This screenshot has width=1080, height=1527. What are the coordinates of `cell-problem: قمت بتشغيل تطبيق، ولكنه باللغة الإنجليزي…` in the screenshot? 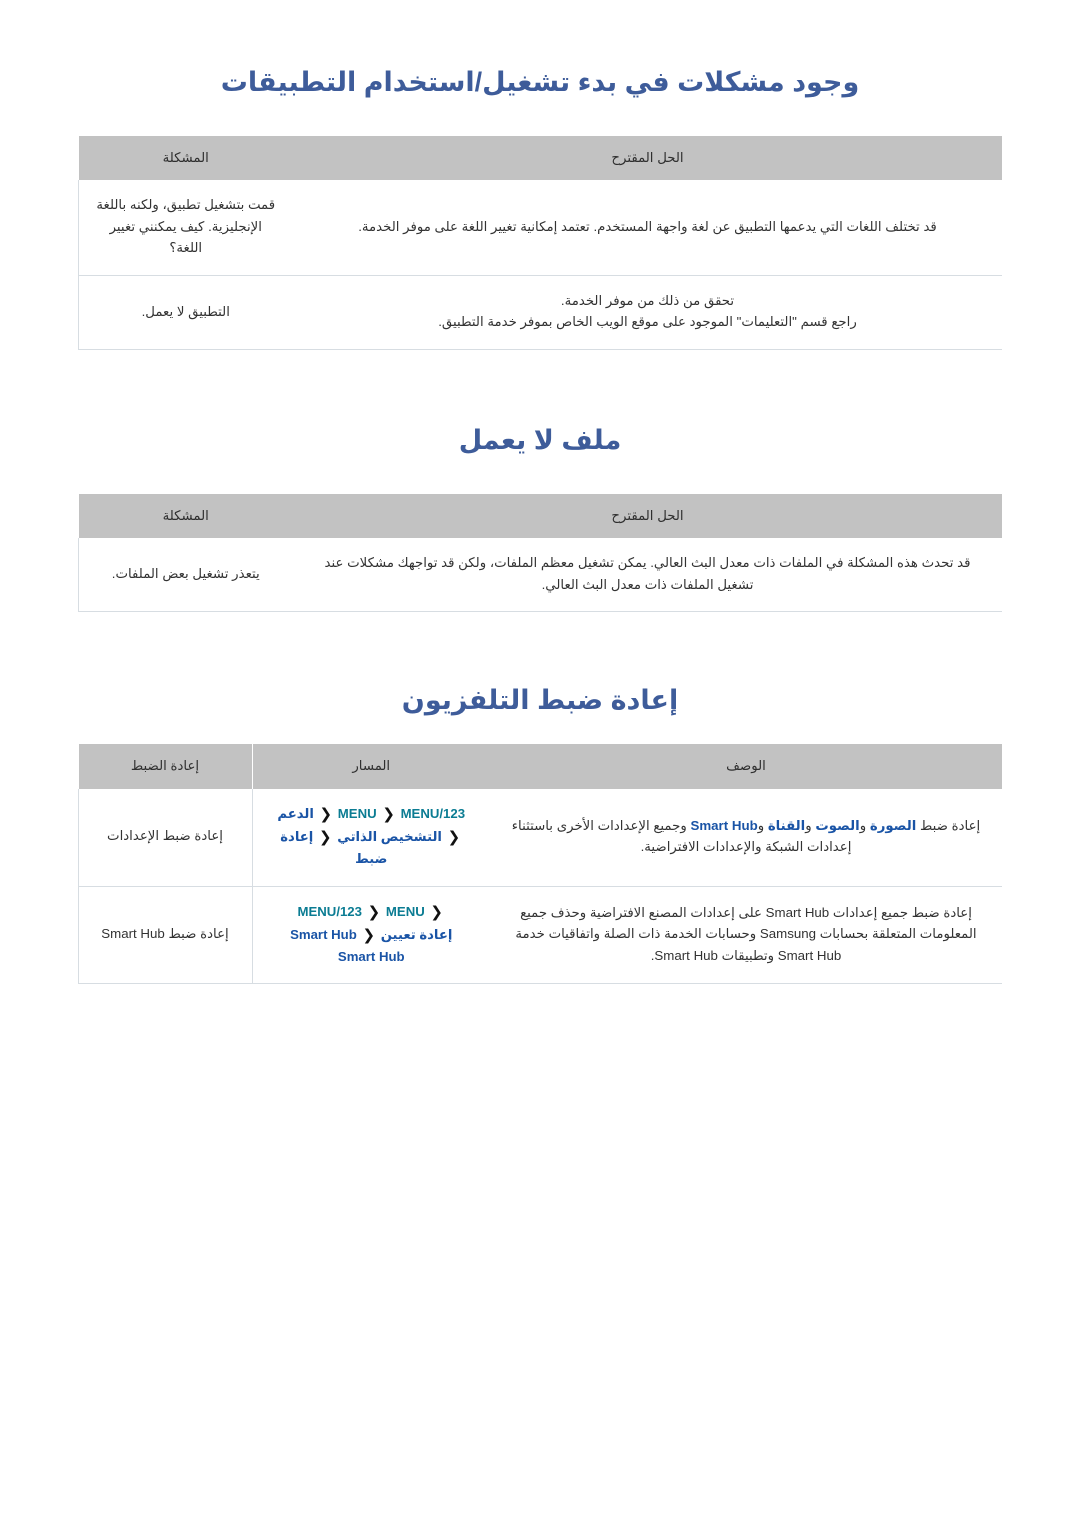 It's located at (185, 228).